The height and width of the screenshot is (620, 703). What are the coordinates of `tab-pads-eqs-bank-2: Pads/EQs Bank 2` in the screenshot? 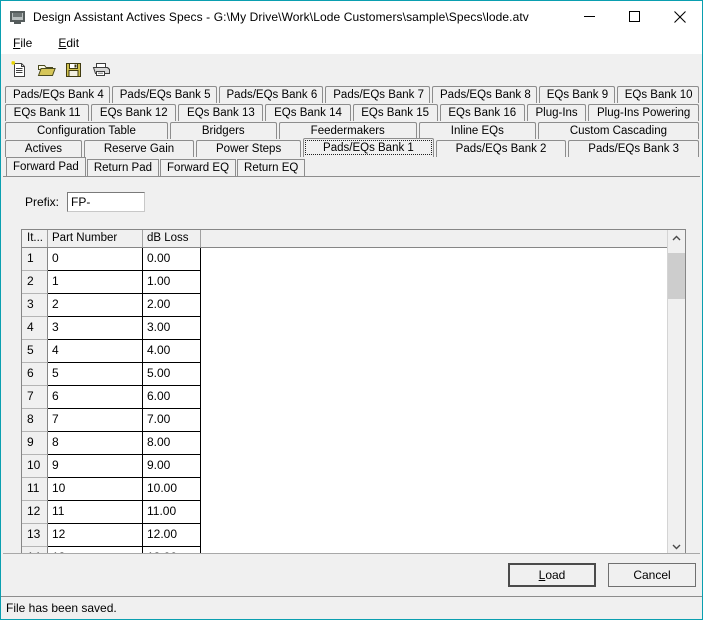 It's located at (501, 148).